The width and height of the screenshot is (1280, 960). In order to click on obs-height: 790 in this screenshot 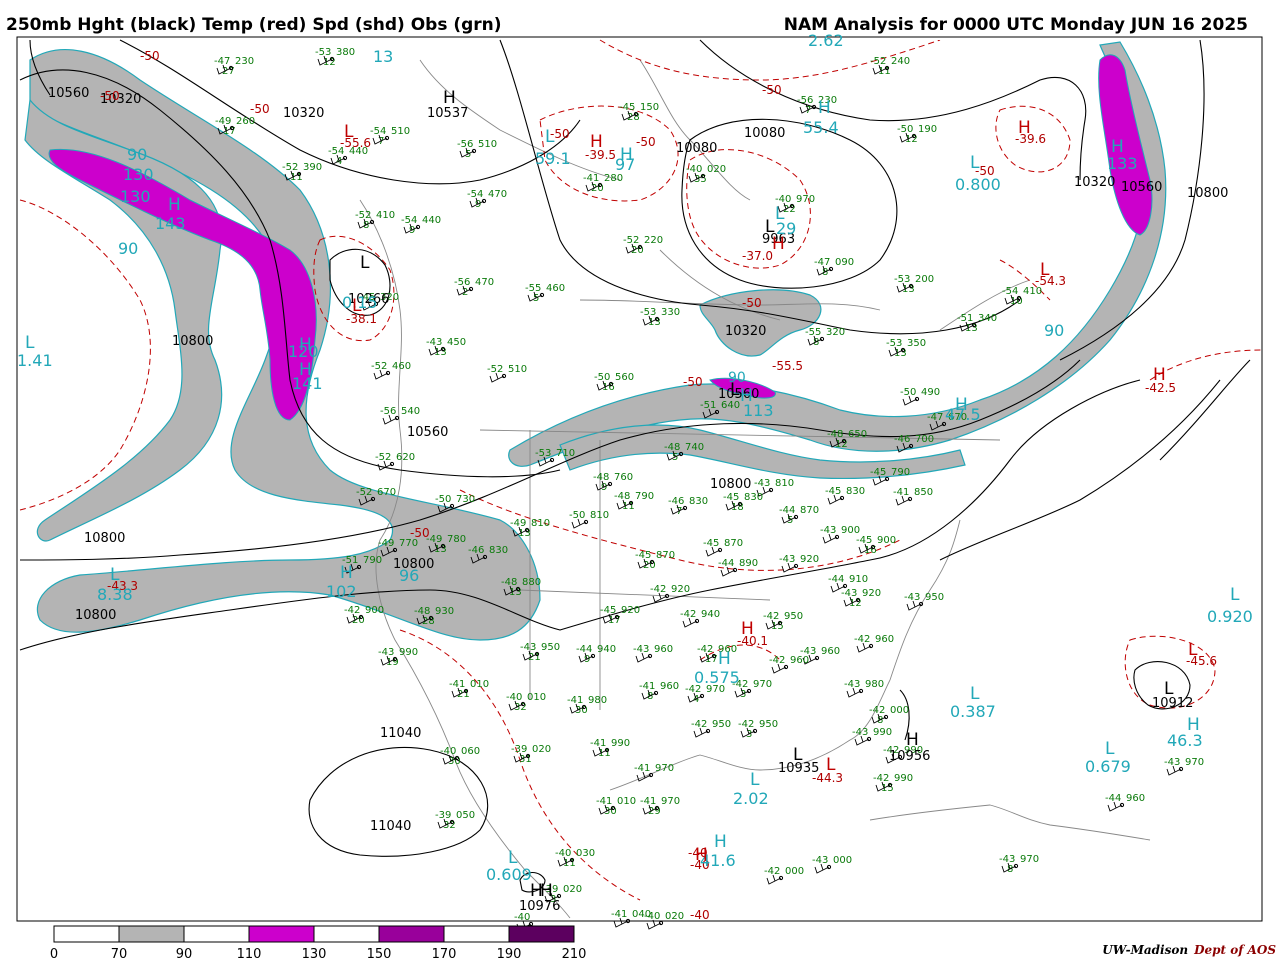, I will do `click(372, 560)`.